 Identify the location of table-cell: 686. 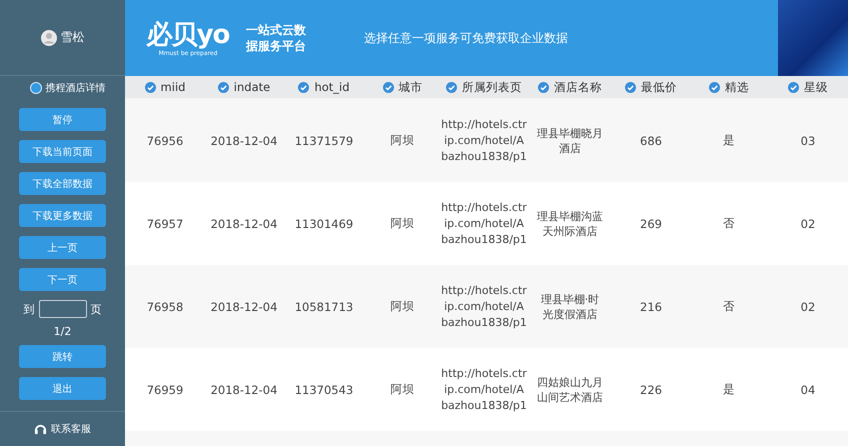
(651, 141).